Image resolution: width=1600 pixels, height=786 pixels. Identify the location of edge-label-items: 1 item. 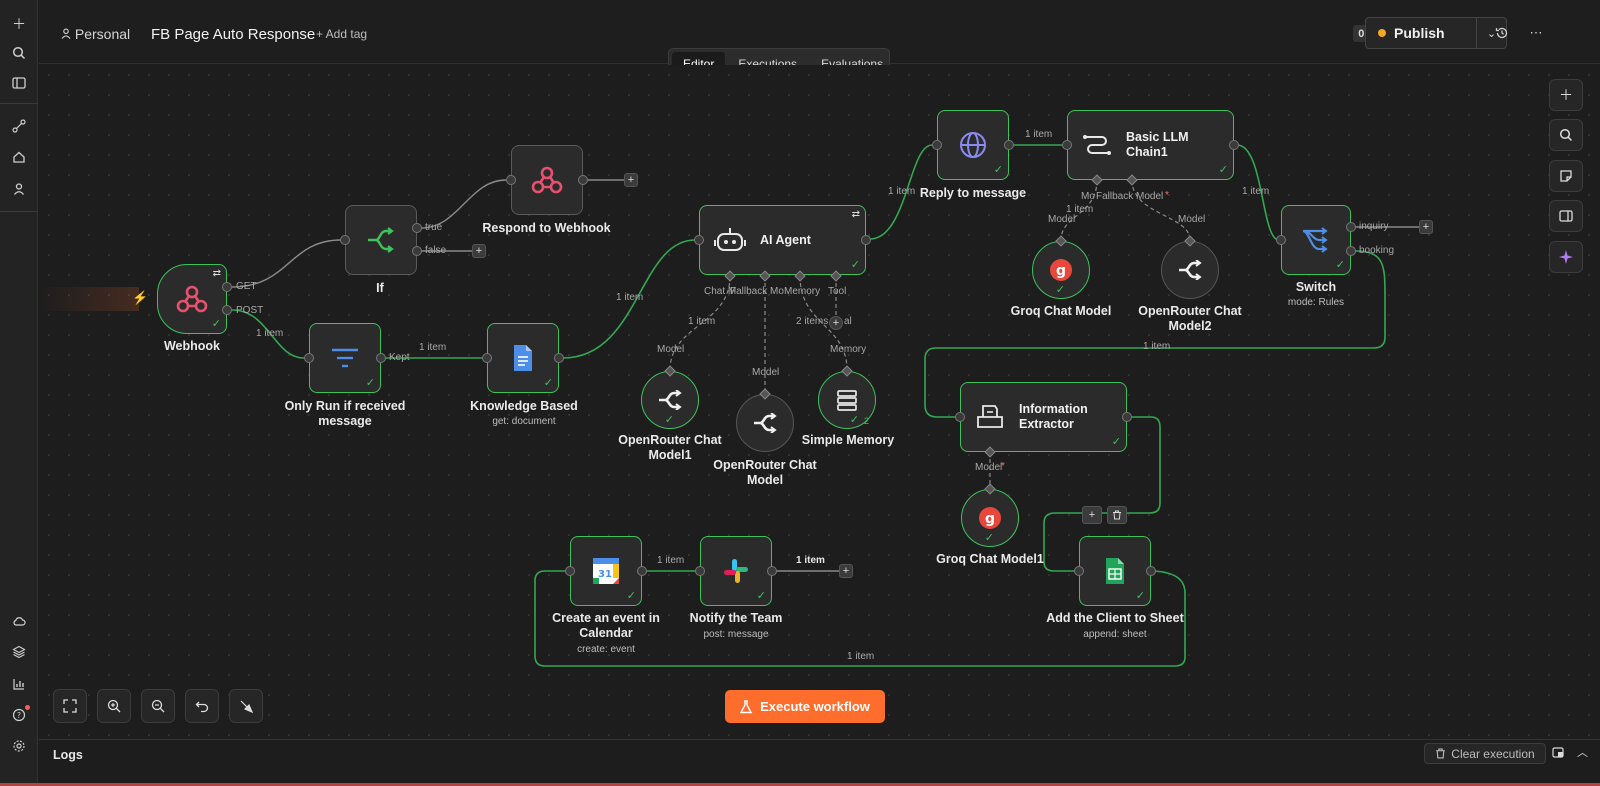
(810, 560).